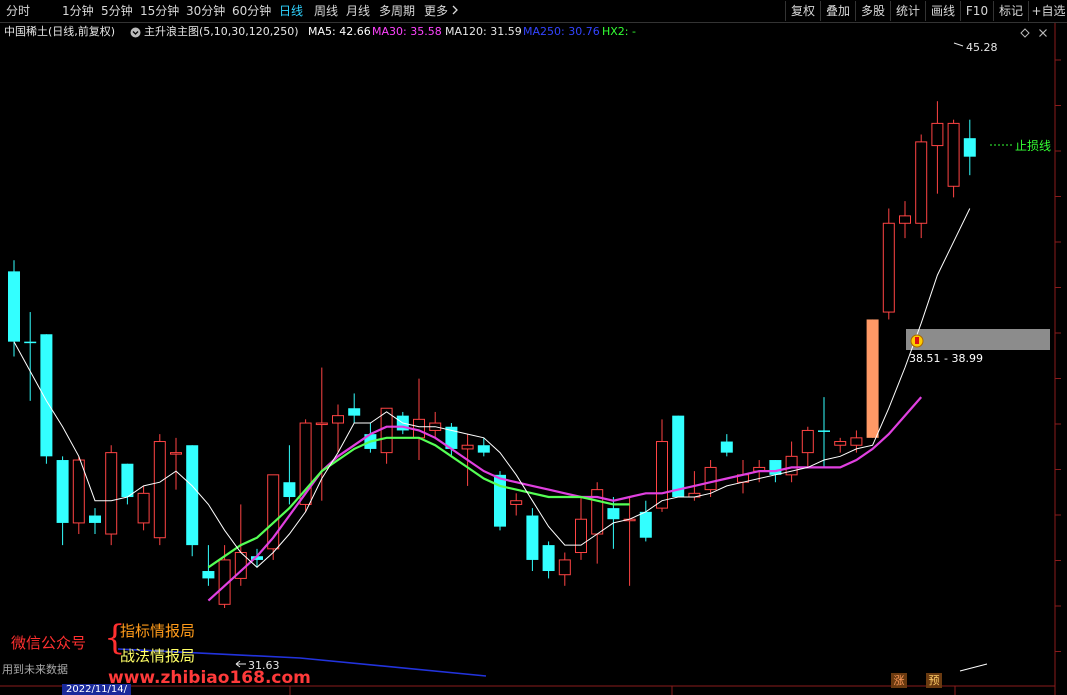  What do you see at coordinates (934, 680) in the screenshot?
I see `yu-badge: 预` at bounding box center [934, 680].